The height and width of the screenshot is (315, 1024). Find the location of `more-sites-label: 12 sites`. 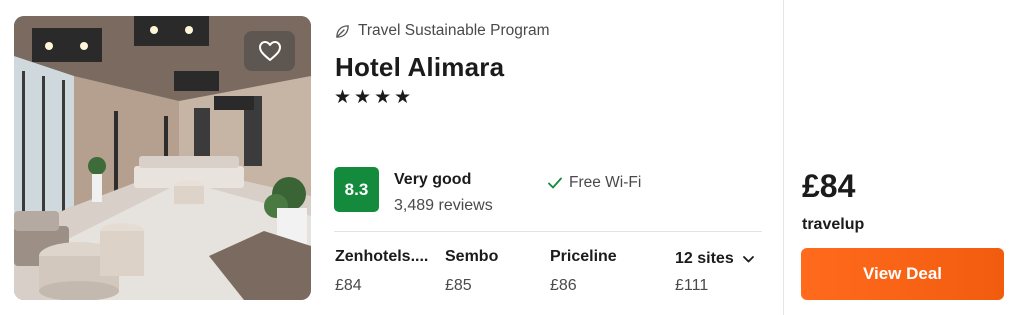

more-sites-label: 12 sites is located at coordinates (704, 258).